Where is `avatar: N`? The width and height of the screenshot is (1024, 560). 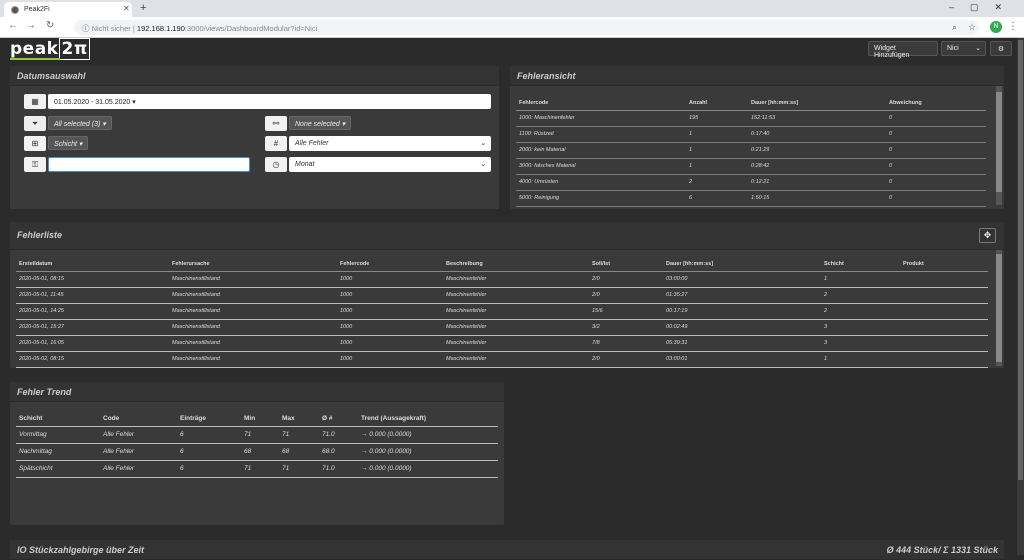
avatar: N is located at coordinates (996, 27).